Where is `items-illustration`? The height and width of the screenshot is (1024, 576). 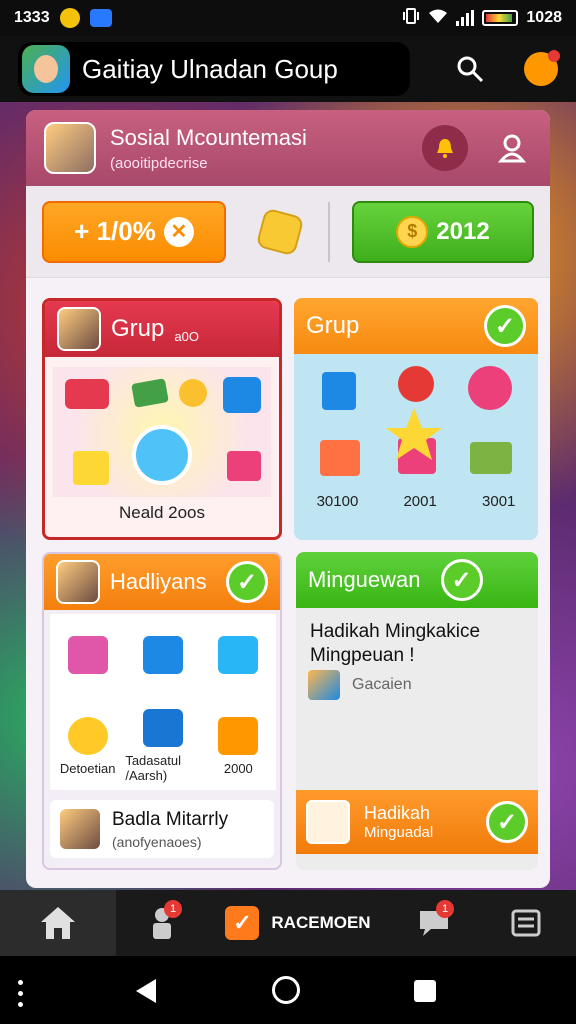 items-illustration is located at coordinates (416, 421).